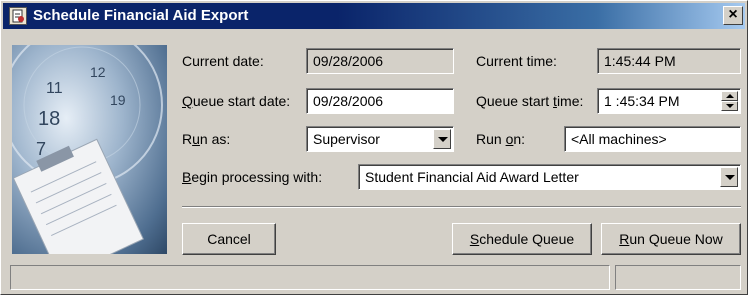 This screenshot has height=295, width=748. Describe the element at coordinates (729, 106) in the screenshot. I see `spin-down-icon` at that location.